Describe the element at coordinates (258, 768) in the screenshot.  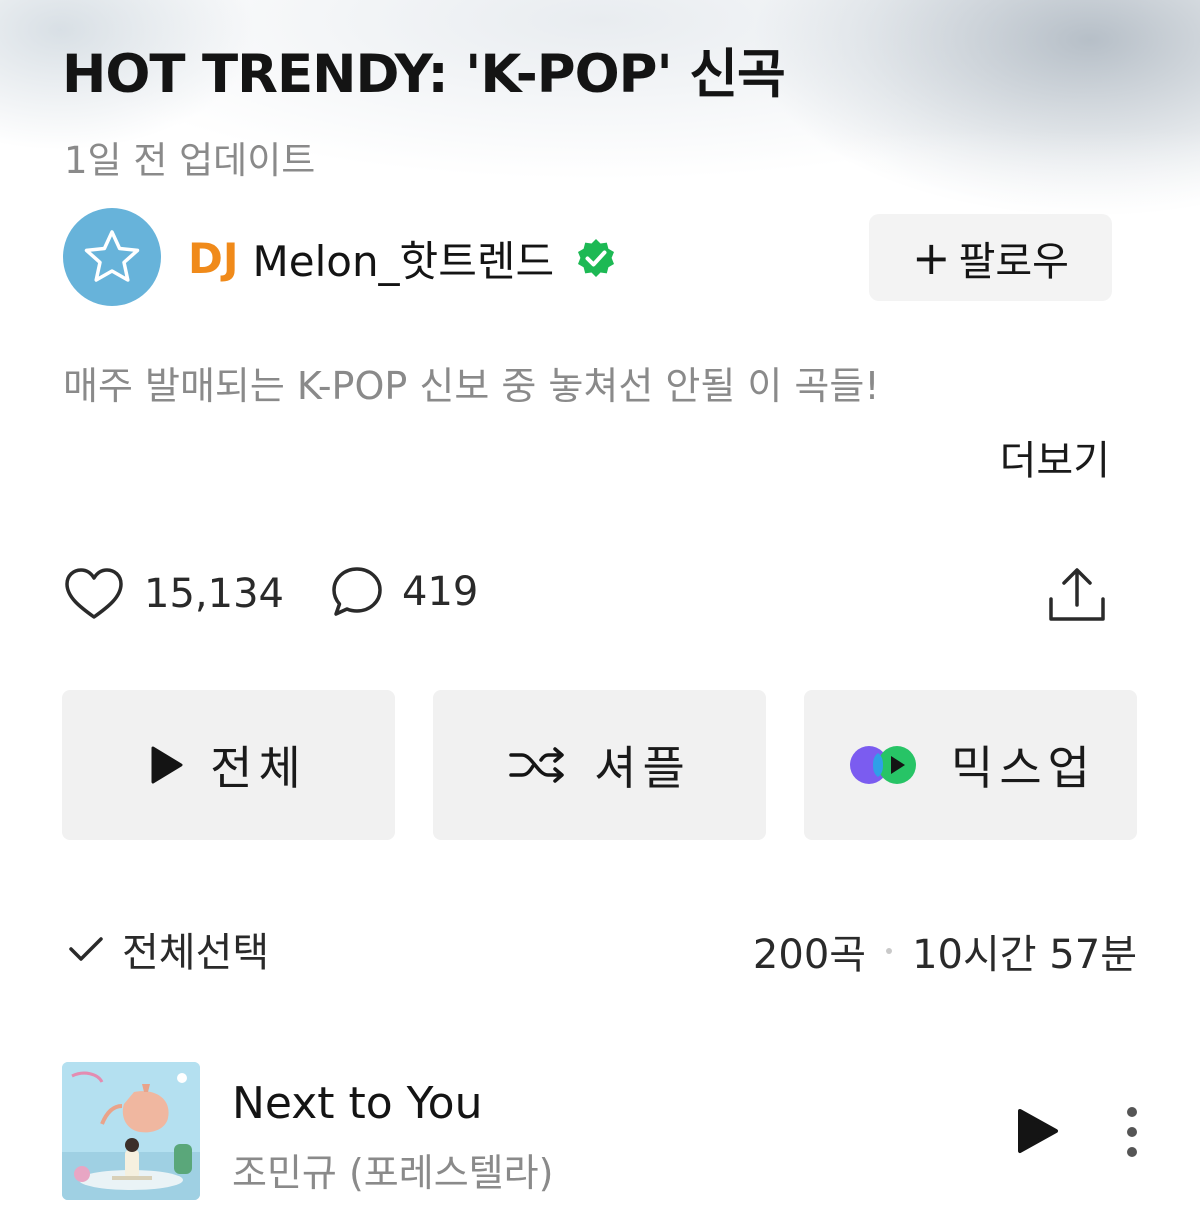
I see `play-all-label: 전체` at that location.